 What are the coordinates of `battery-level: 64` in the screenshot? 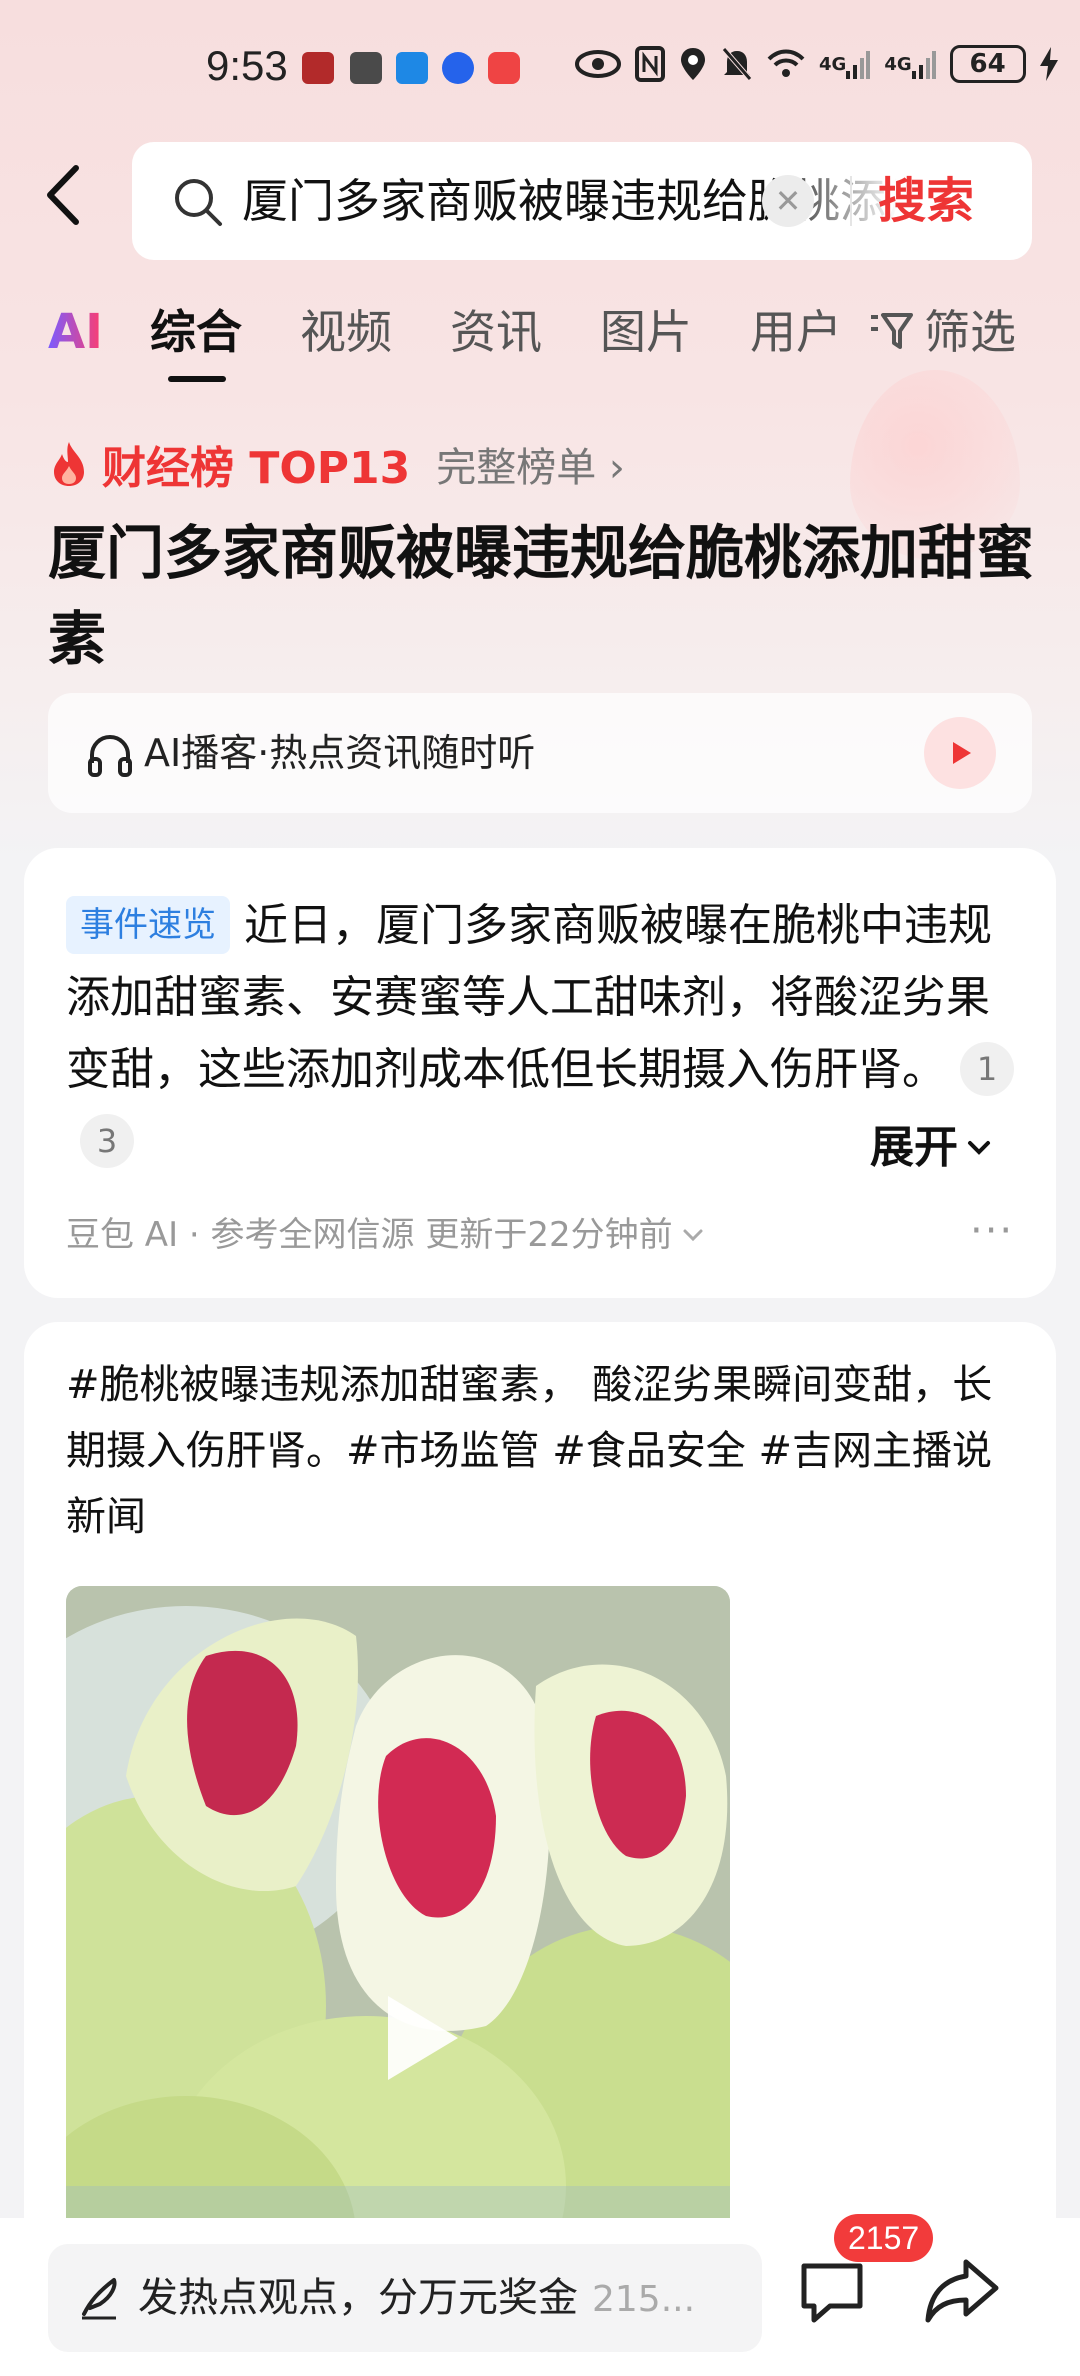 It's located at (987, 64).